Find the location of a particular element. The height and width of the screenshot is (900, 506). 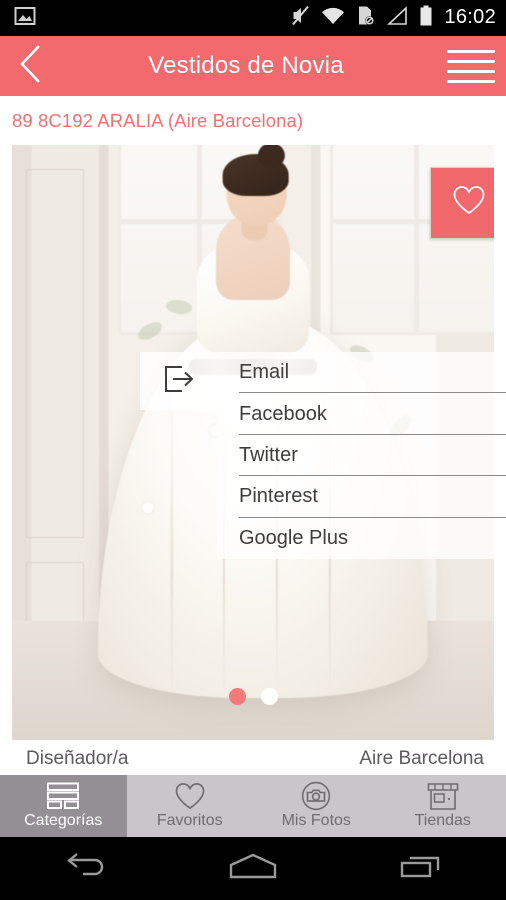

status-bar-right: 16:02 is located at coordinates (393, 18).